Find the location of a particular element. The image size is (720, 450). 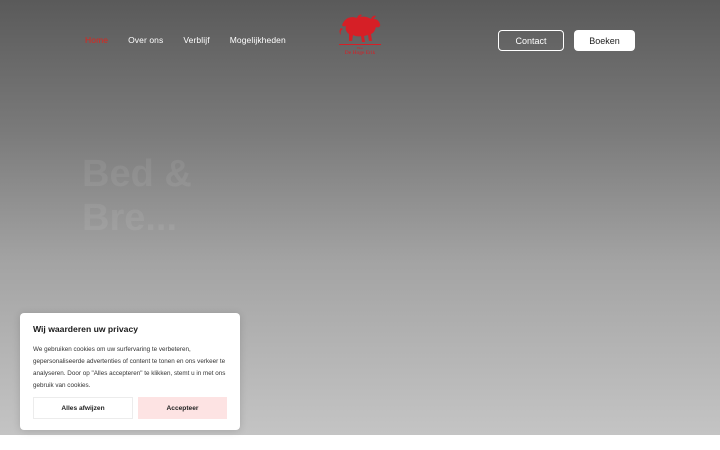

nav-item-home: Home is located at coordinates (96, 40).